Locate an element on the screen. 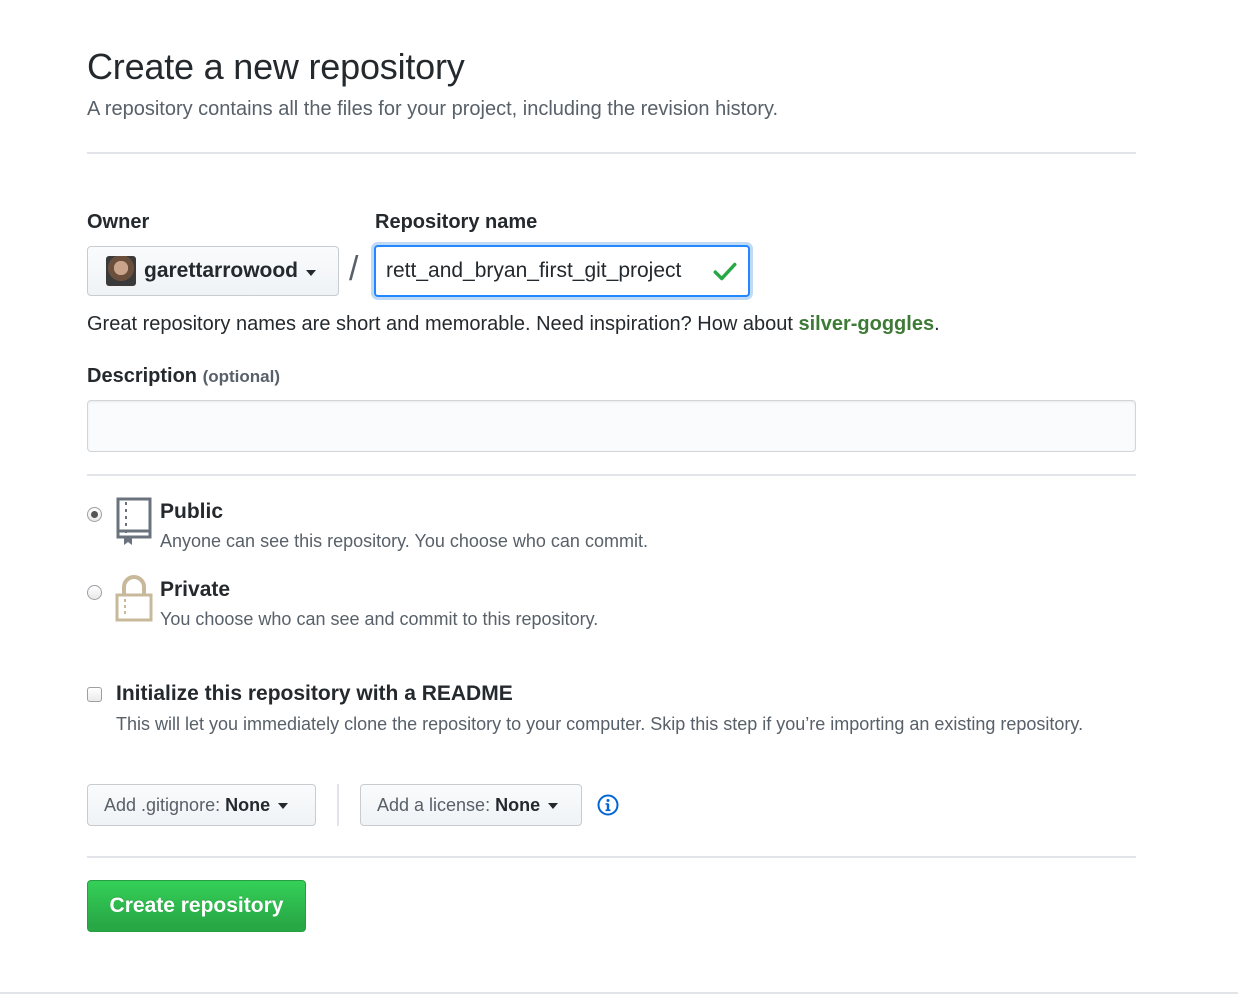 This screenshot has width=1238, height=996. page-title: Create a new repository is located at coordinates (276, 66).